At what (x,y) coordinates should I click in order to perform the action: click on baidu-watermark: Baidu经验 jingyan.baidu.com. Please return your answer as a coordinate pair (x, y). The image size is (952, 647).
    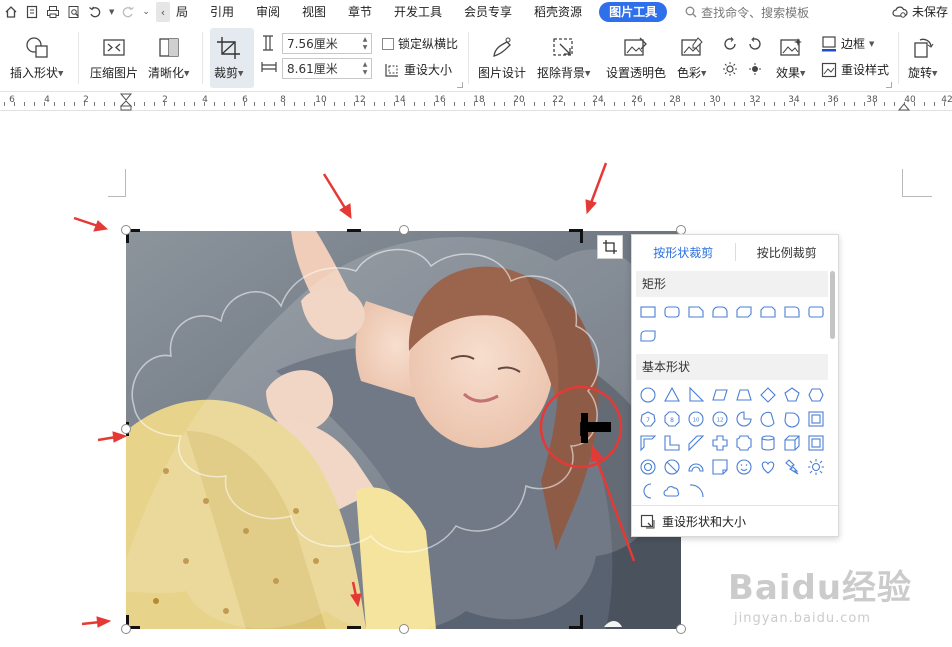
    Looking at the image, I should click on (820, 593).